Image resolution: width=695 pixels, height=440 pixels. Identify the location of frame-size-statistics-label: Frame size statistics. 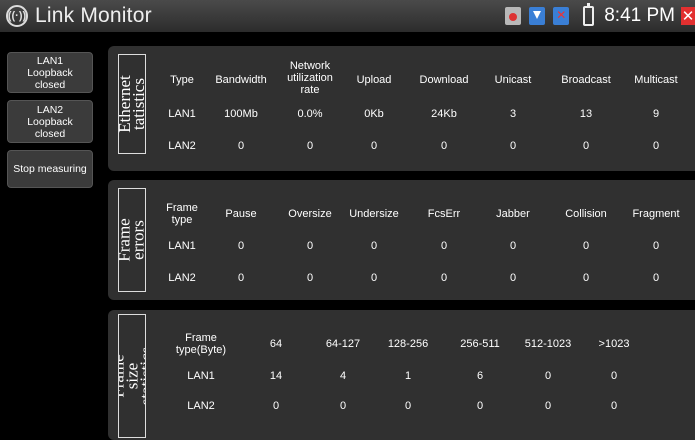
(132, 376).